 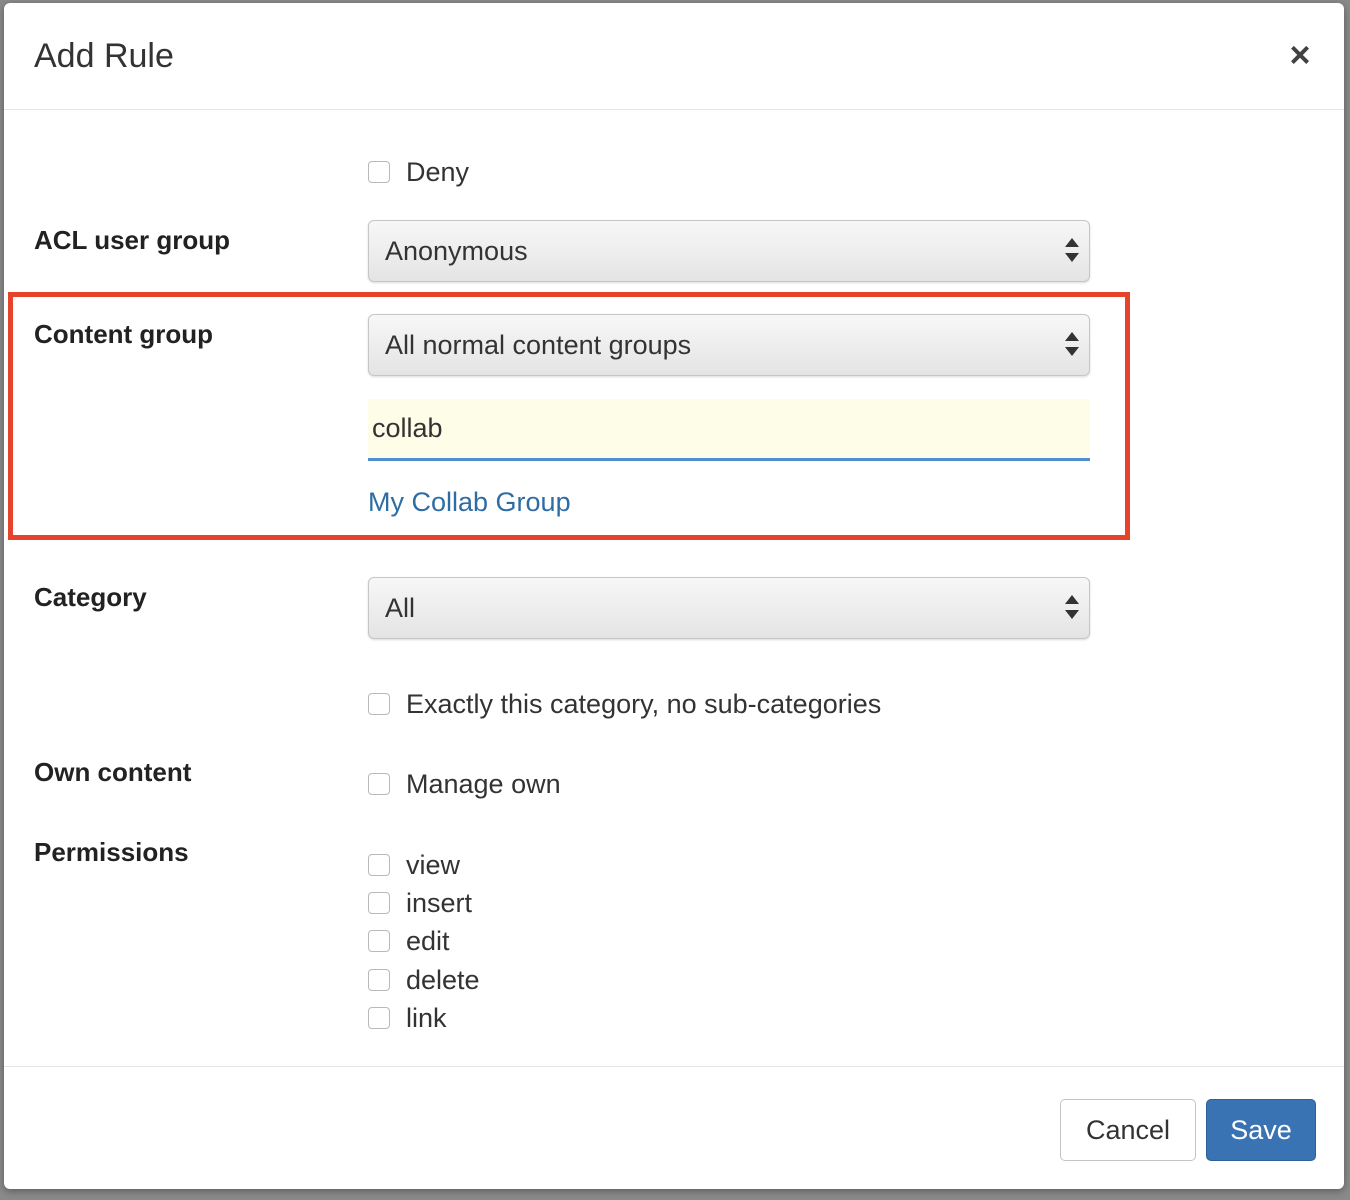 I want to click on content-group-label: Content group, so click(x=124, y=334).